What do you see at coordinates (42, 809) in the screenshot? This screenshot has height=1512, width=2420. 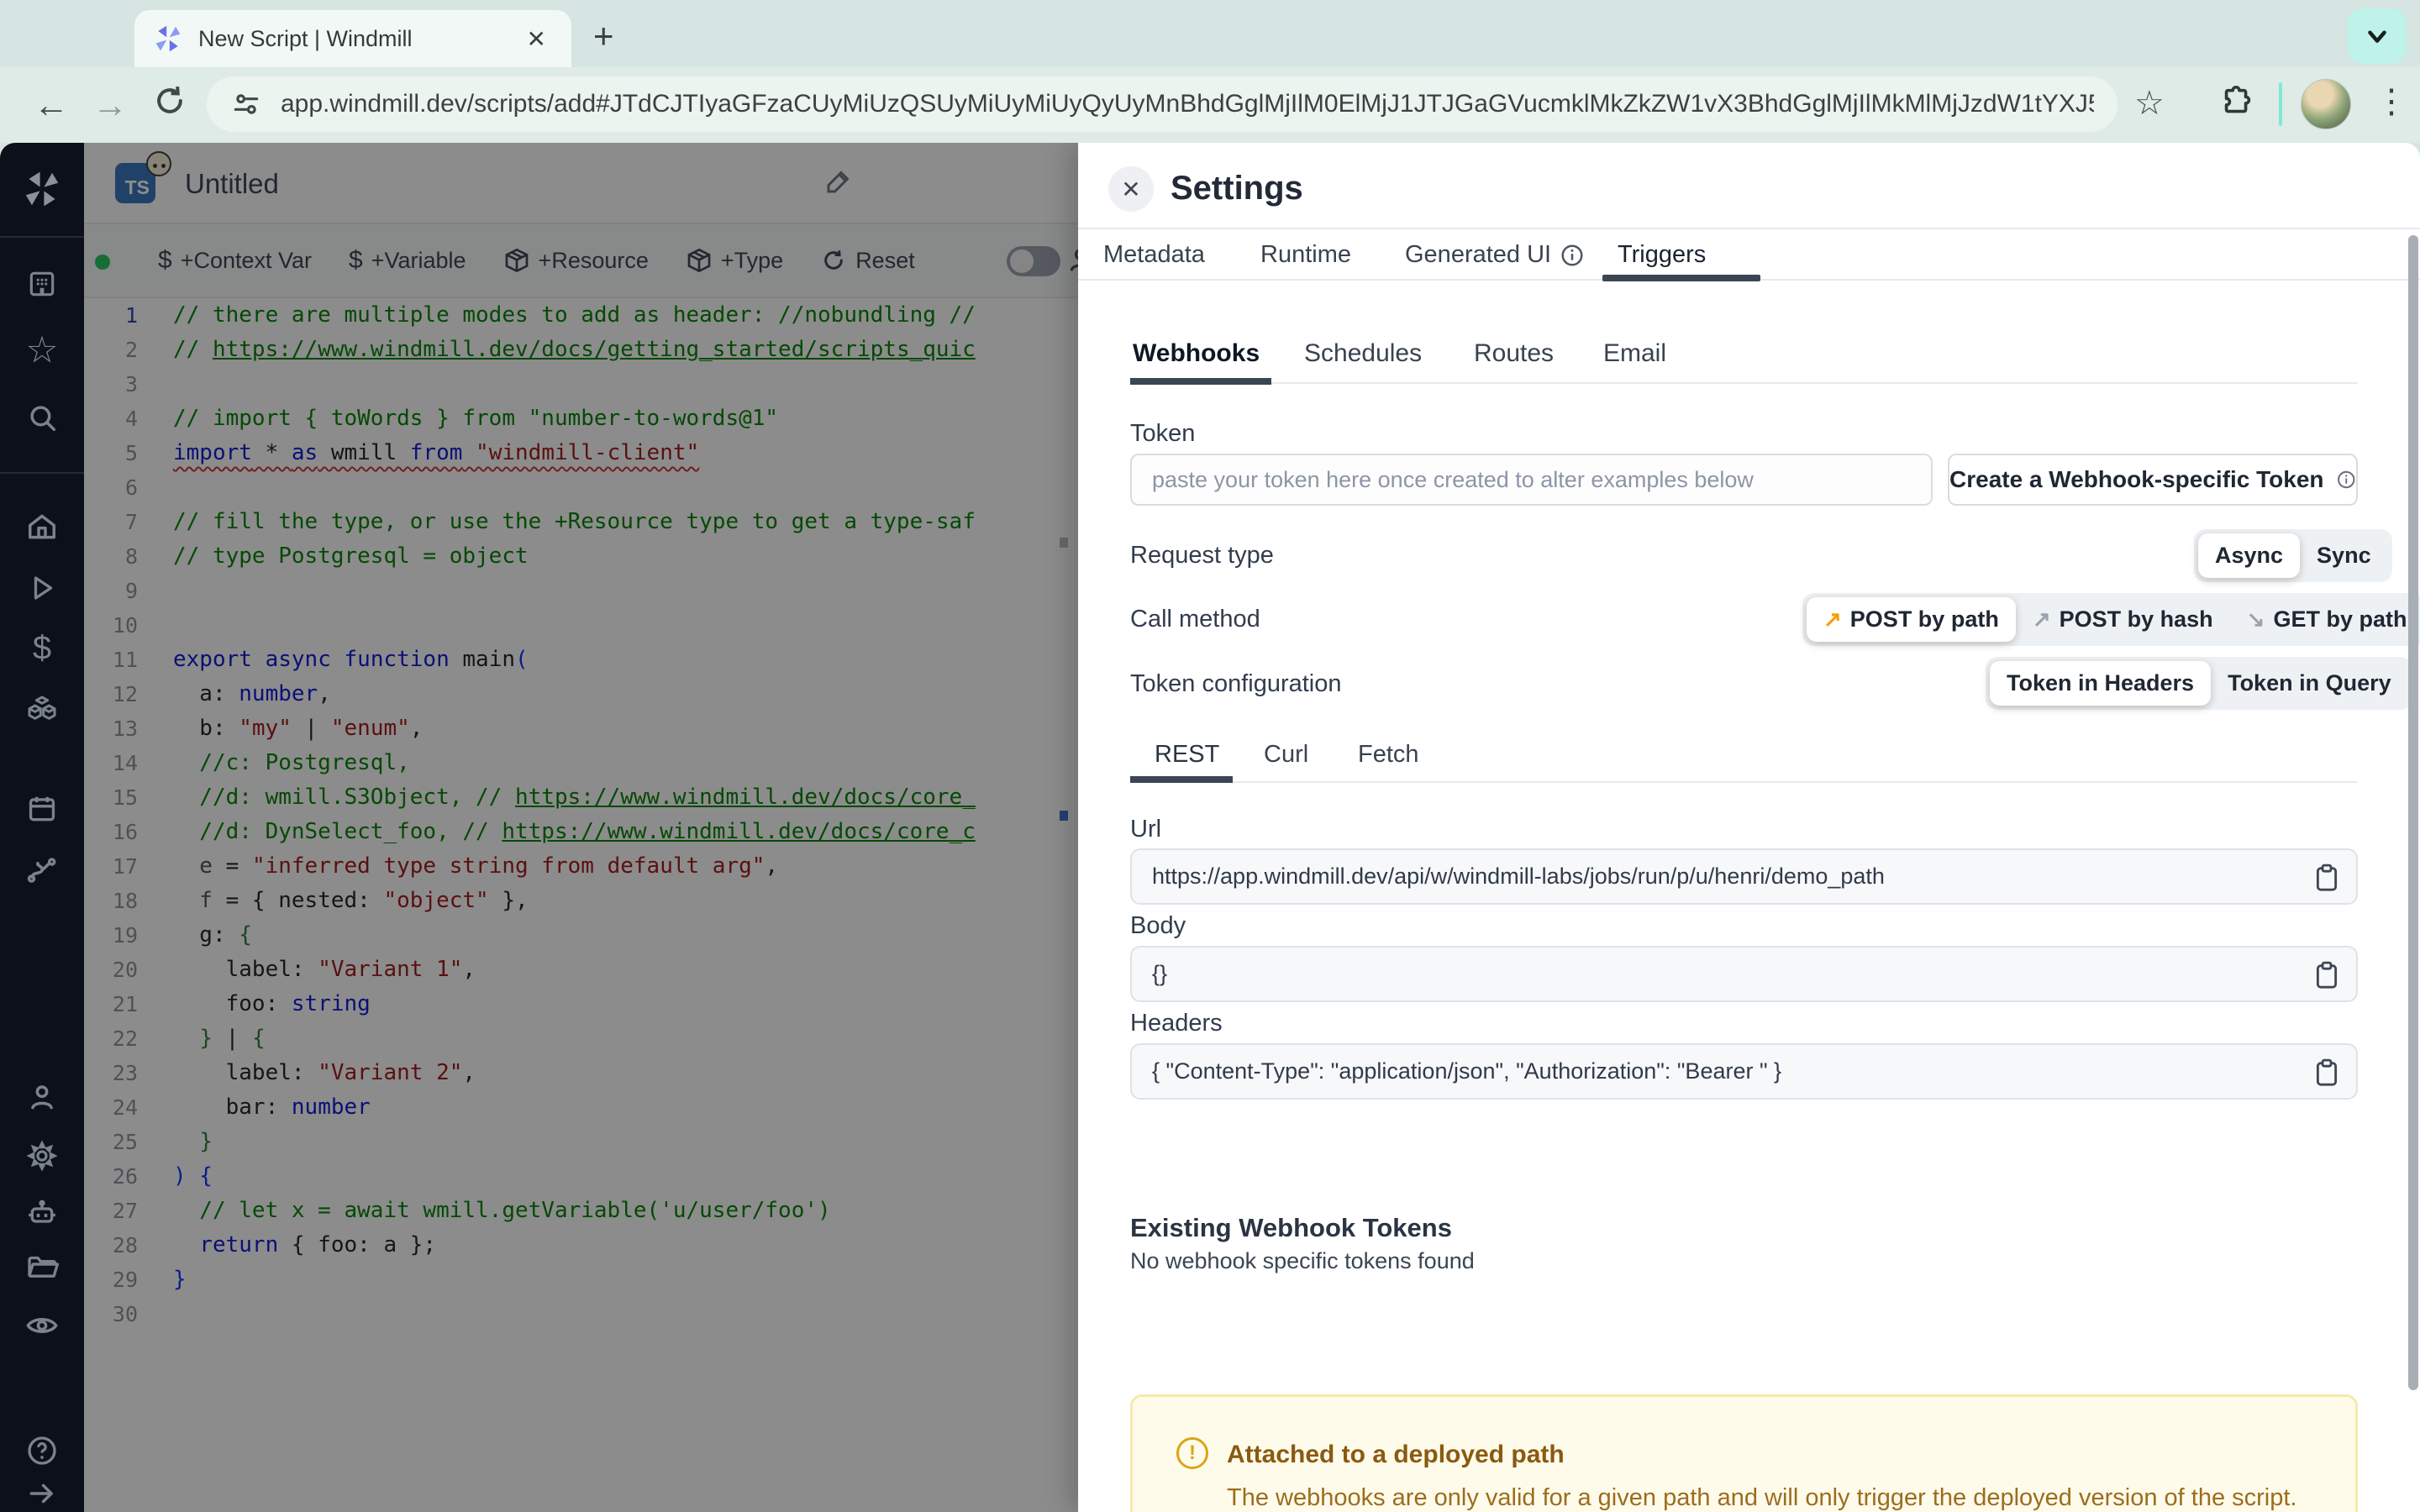 I see `schedules-icon` at bounding box center [42, 809].